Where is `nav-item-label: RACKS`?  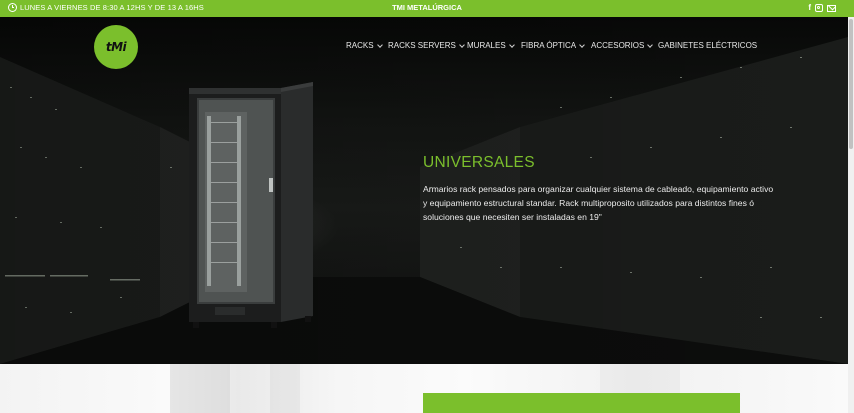
nav-item-label: RACKS is located at coordinates (360, 45).